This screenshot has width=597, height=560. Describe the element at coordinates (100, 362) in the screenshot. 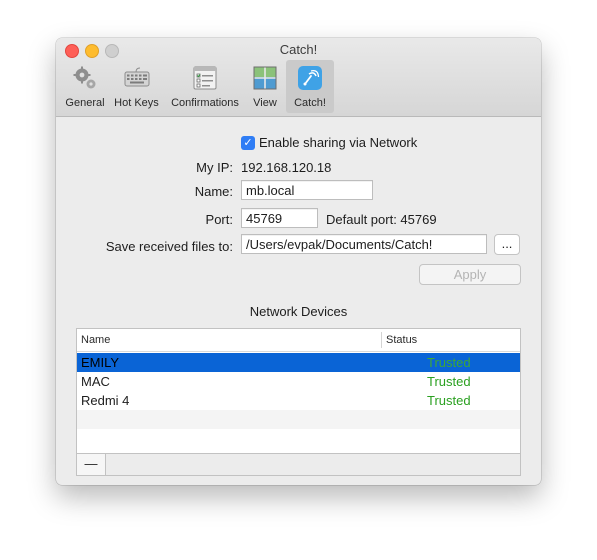

I see `device-name: EMILY` at that location.